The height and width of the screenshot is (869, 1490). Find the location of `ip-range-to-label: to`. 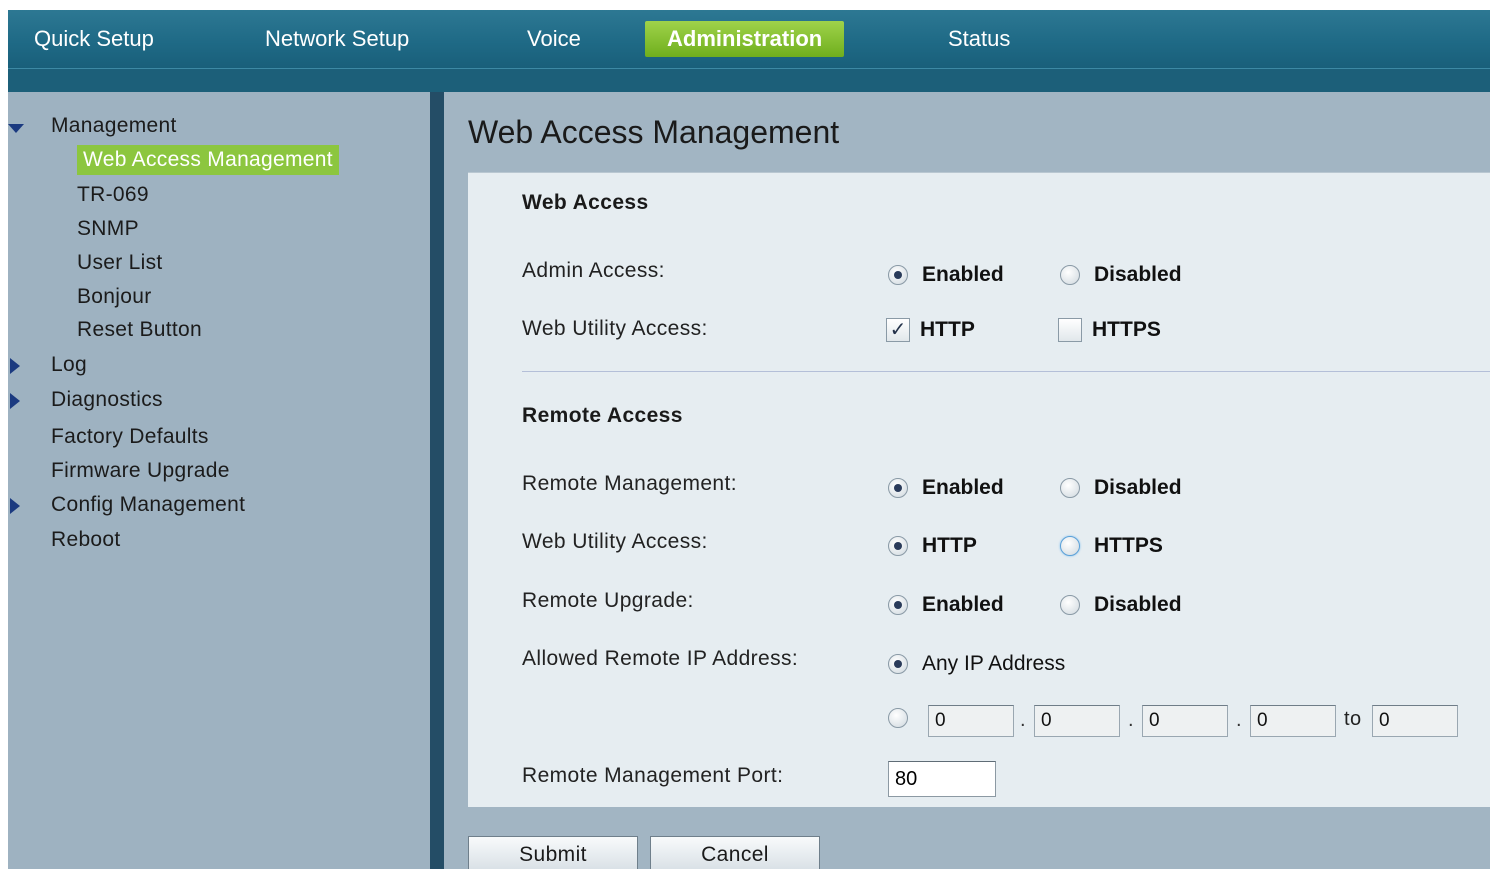

ip-range-to-label: to is located at coordinates (1353, 719).